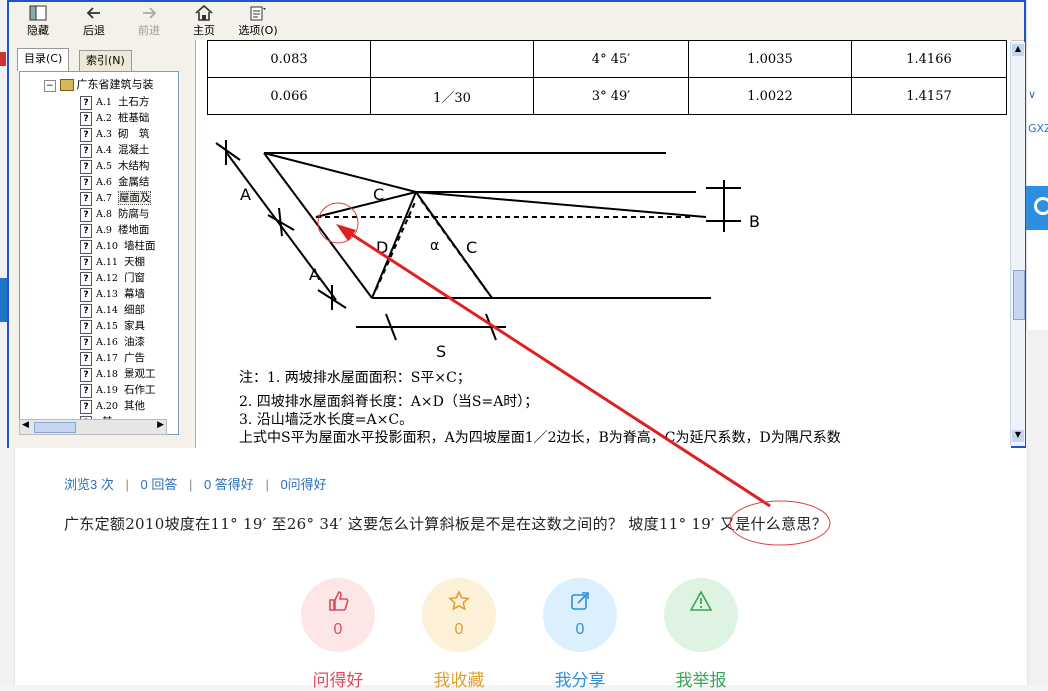  Describe the element at coordinates (701, 634) in the screenshot. I see `report-button: 我举报` at that location.